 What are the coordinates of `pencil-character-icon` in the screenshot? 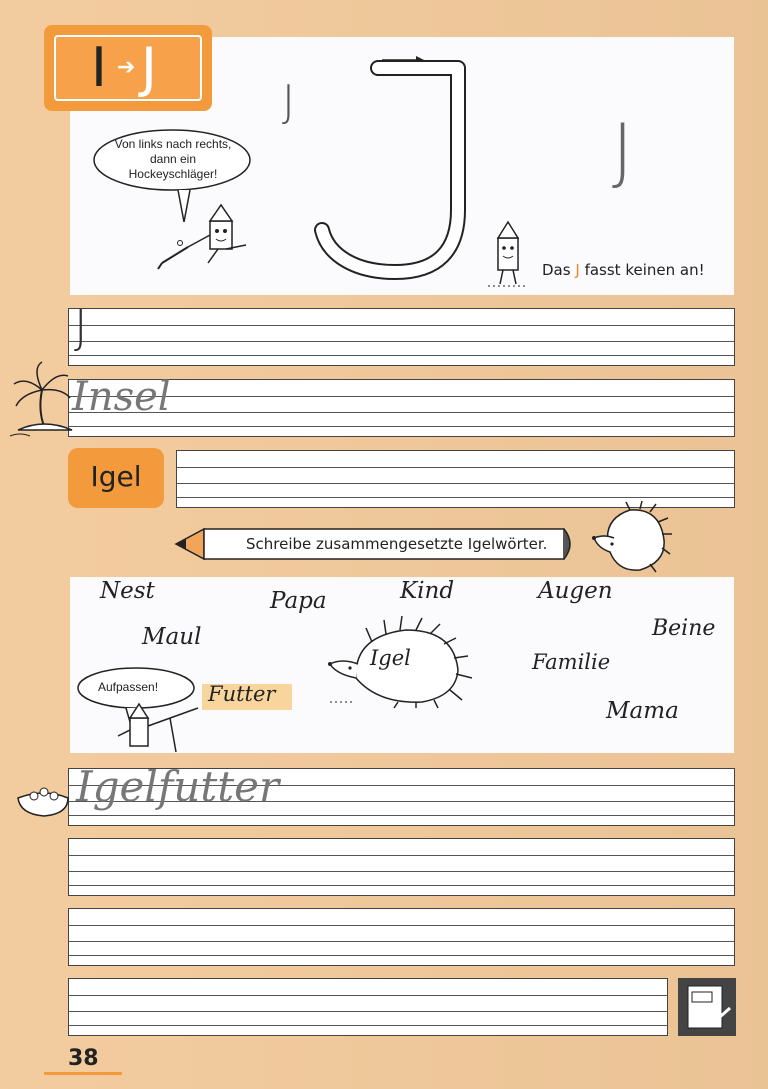 It's located at (508, 253).